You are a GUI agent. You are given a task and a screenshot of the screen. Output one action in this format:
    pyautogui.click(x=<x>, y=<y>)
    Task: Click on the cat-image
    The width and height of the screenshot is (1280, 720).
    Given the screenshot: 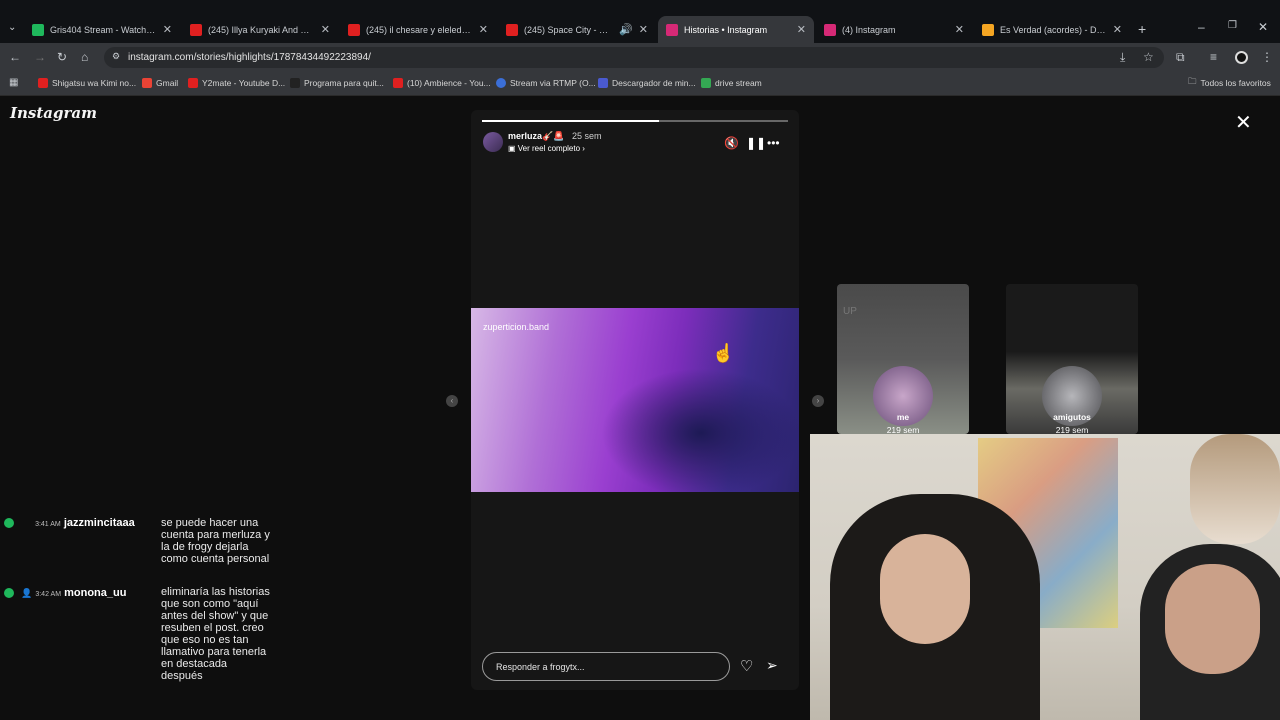 What is the action you would take?
    pyautogui.click(x=1235, y=489)
    